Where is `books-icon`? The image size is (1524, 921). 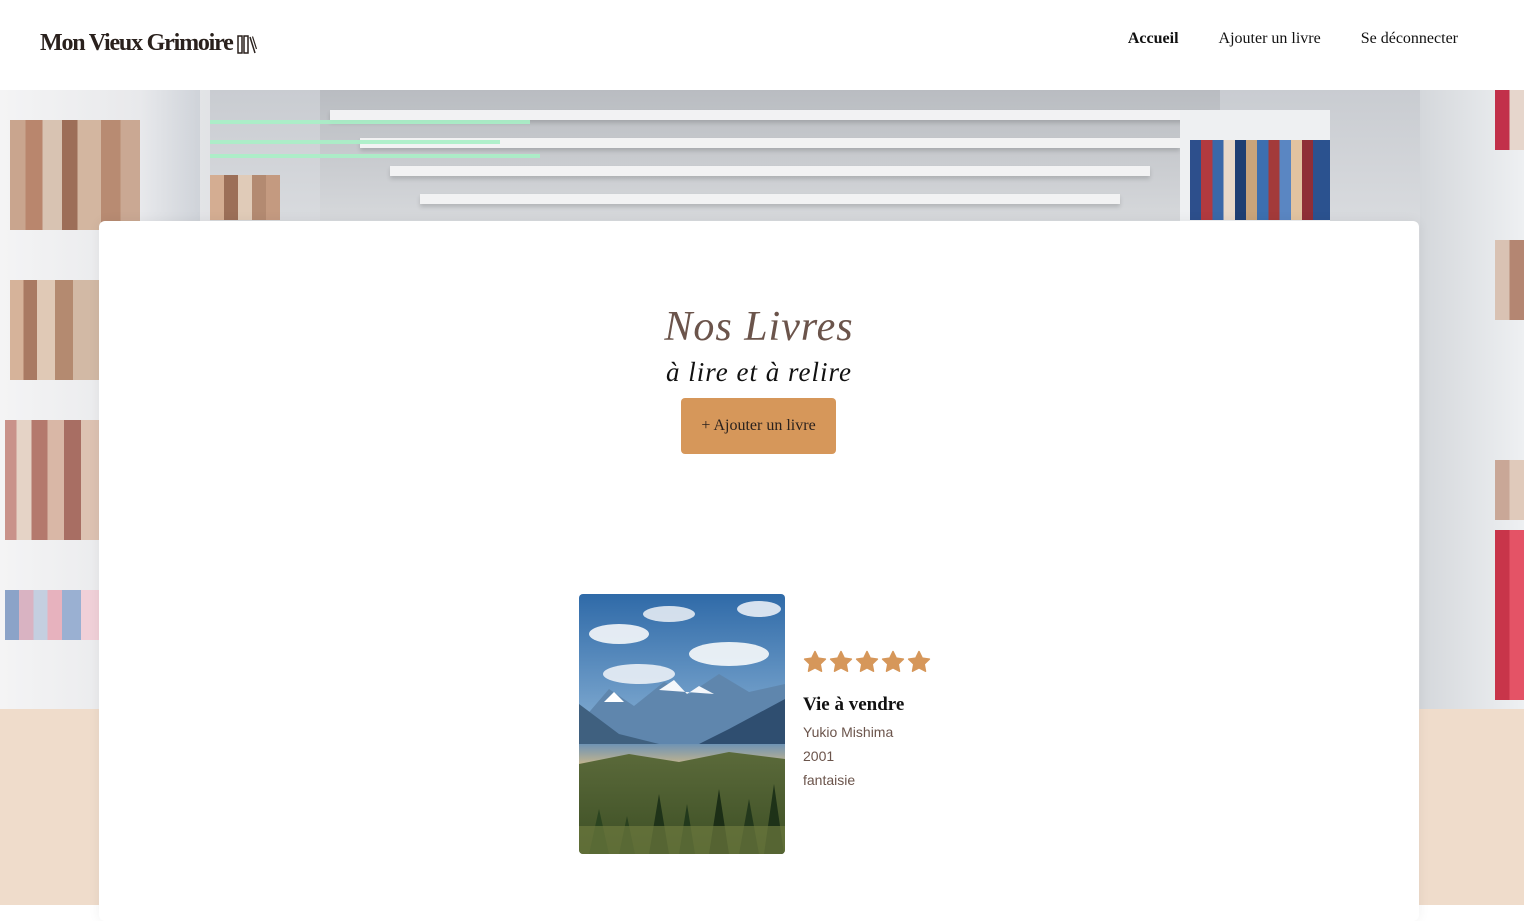 books-icon is located at coordinates (246, 44).